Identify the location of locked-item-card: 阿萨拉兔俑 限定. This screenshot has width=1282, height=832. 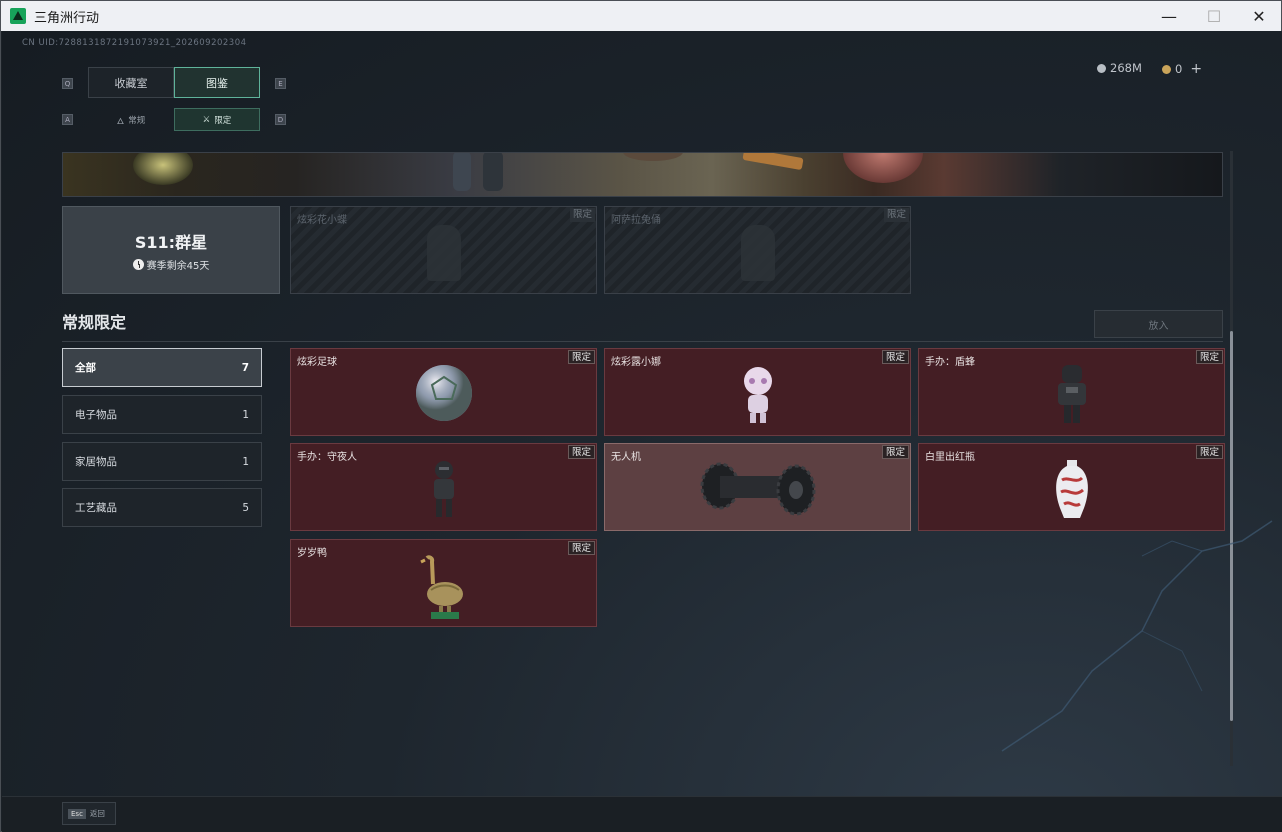
(757, 250).